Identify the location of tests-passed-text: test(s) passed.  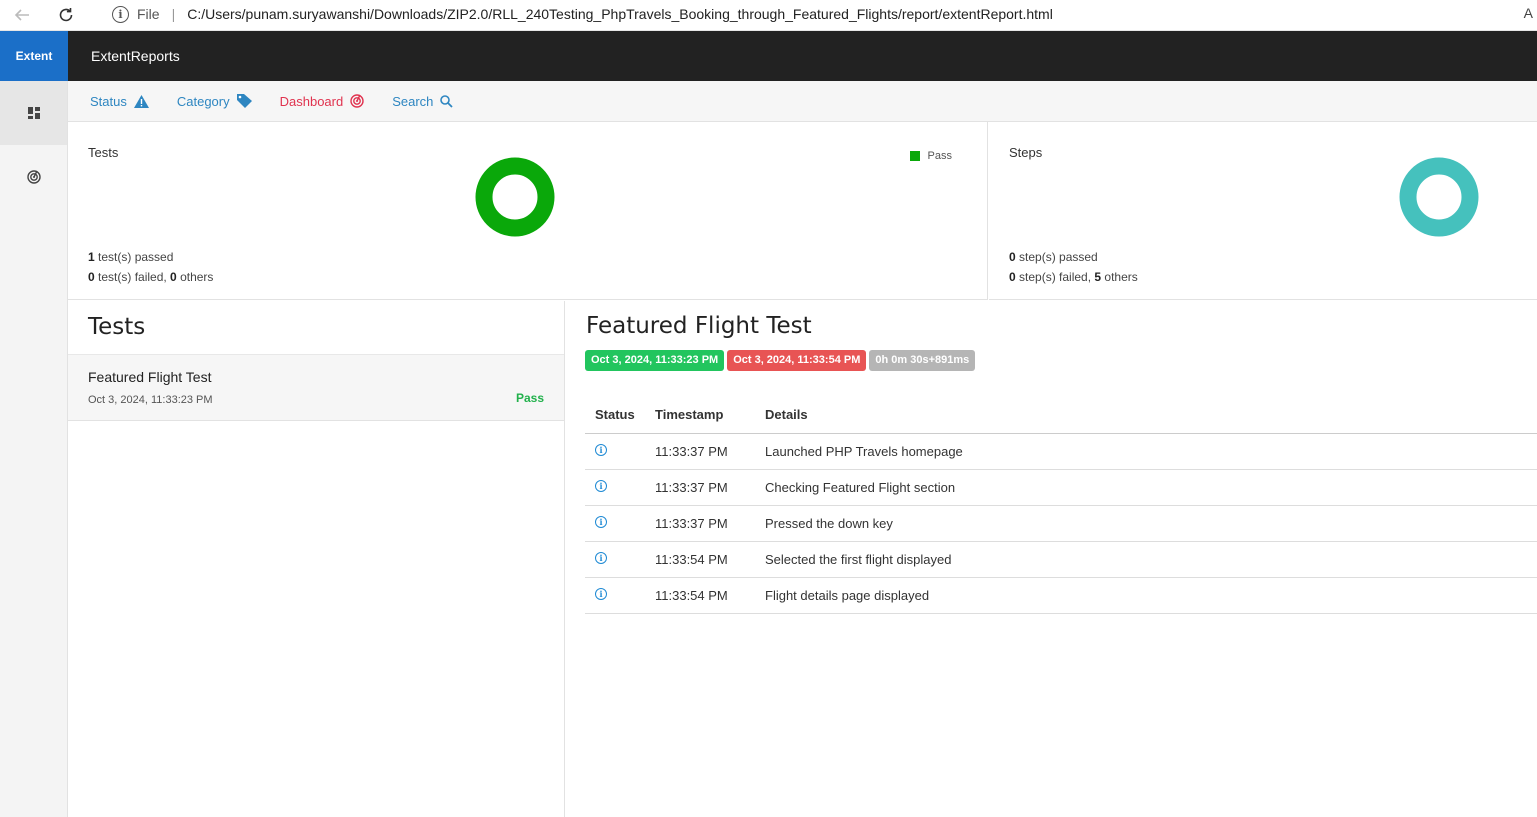
(134, 257).